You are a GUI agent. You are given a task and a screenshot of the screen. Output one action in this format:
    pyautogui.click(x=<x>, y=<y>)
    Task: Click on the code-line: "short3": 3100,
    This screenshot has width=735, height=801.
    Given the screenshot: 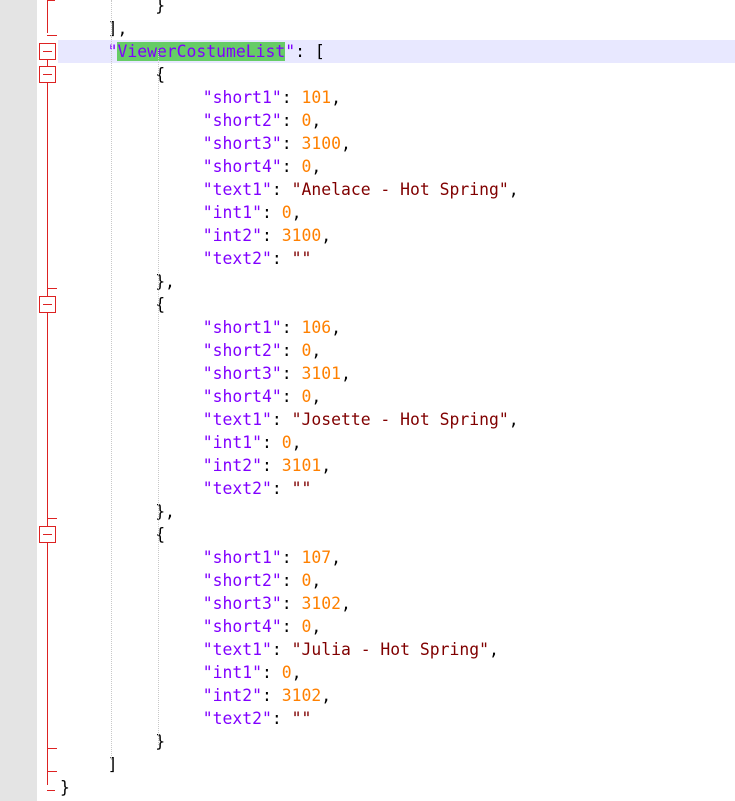 What is the action you would take?
    pyautogui.click(x=277, y=143)
    